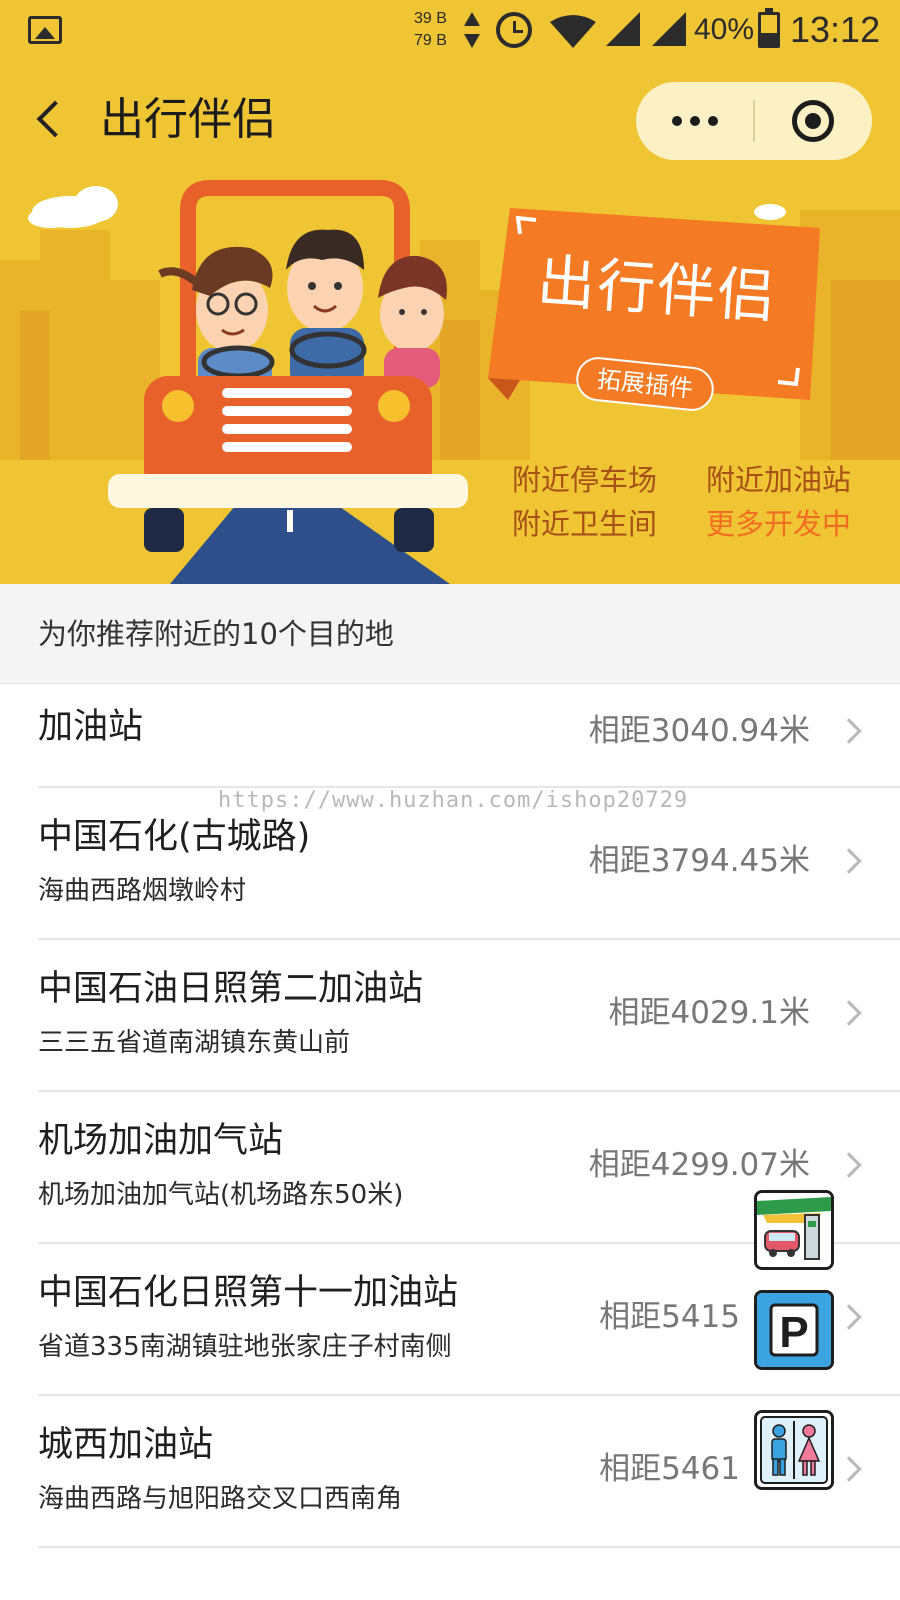 Image resolution: width=900 pixels, height=1600 pixels. I want to click on wifi-icon, so click(573, 31).